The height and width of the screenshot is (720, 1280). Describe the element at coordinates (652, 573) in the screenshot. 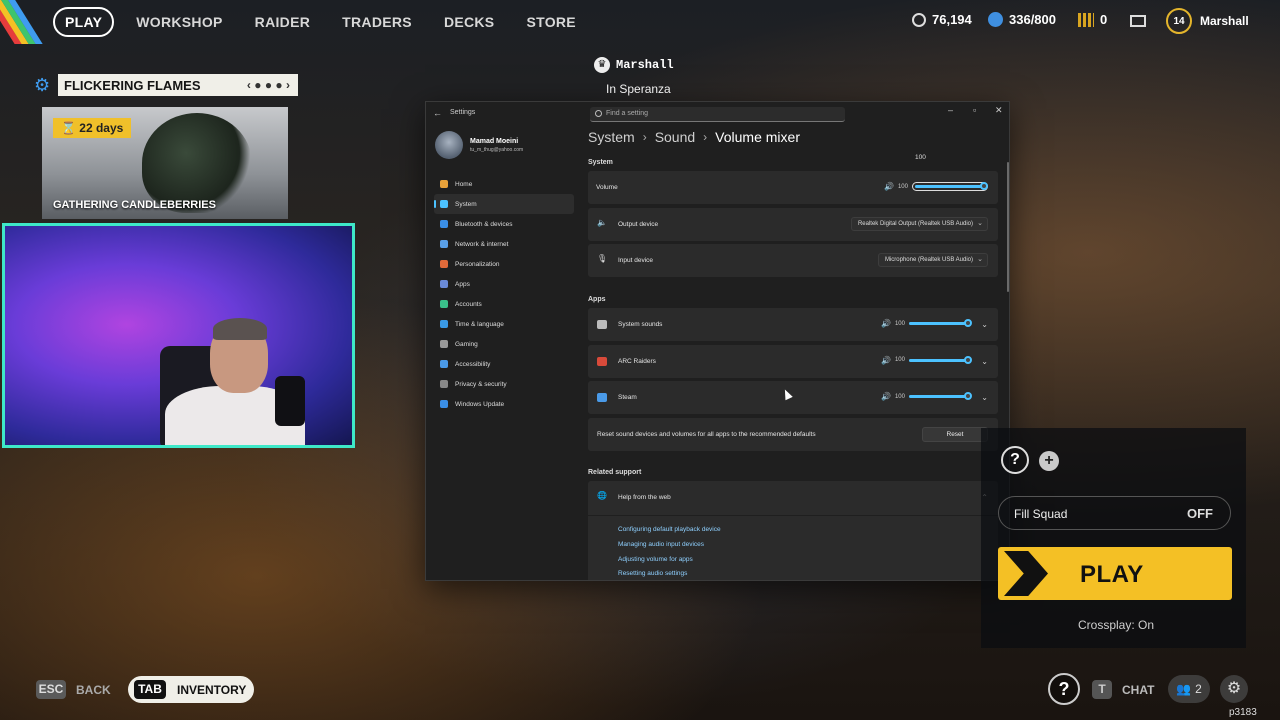

I see `help-link-reset: Resetting audio settings` at that location.